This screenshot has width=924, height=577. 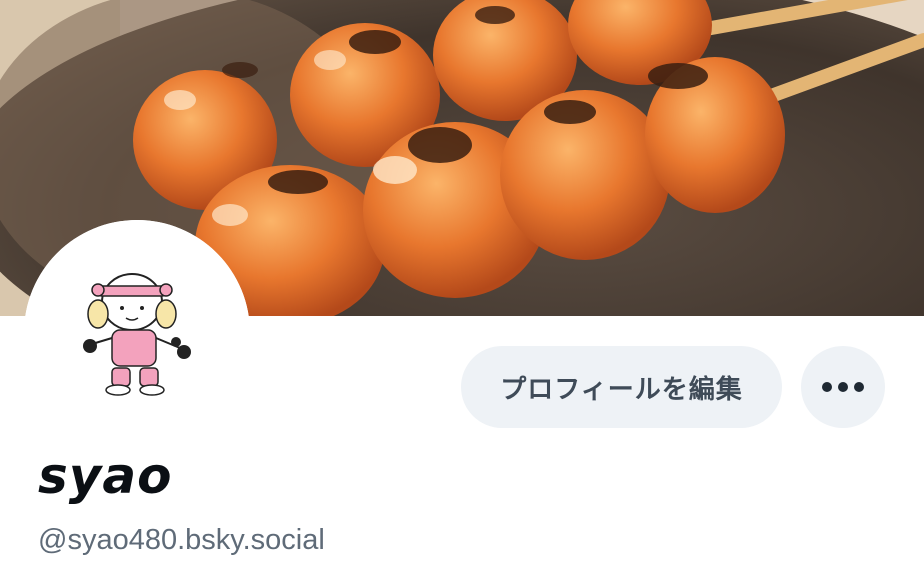 What do you see at coordinates (181, 540) in the screenshot?
I see `user-handle: @syao480.bsky.social` at bounding box center [181, 540].